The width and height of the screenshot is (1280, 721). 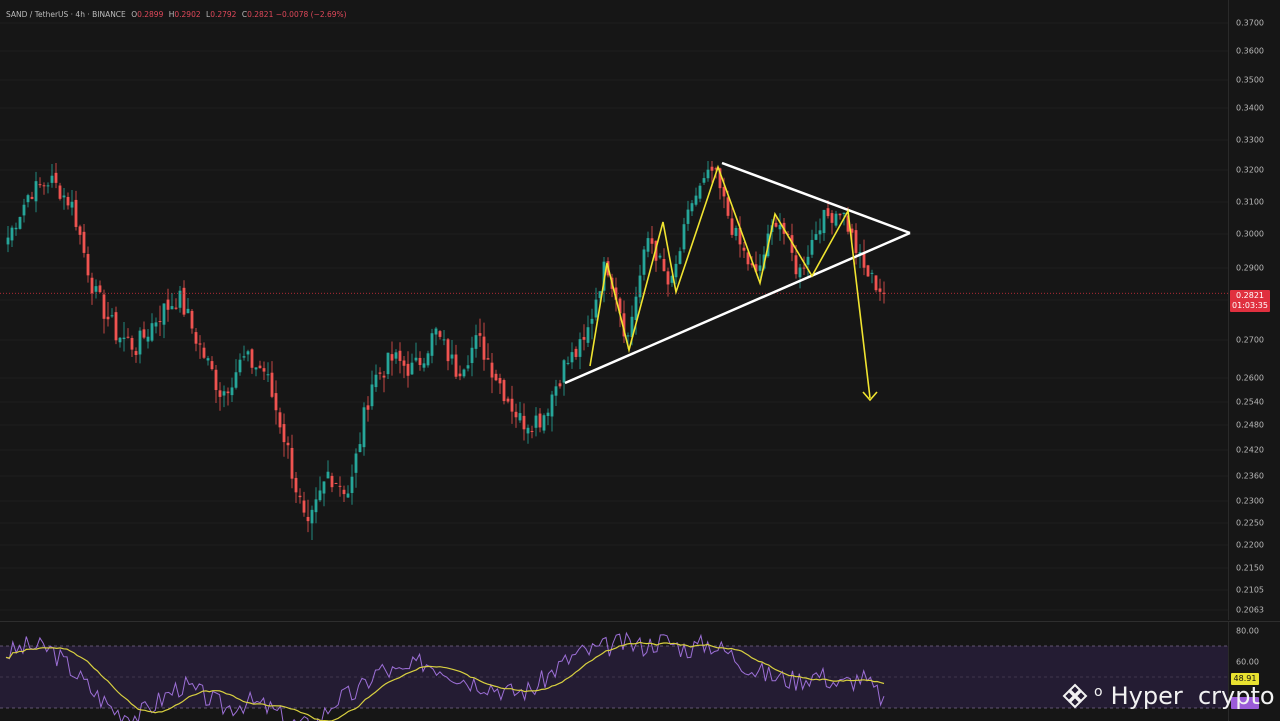 I want to click on price-axis-label: 0.2360, so click(x=1250, y=476).